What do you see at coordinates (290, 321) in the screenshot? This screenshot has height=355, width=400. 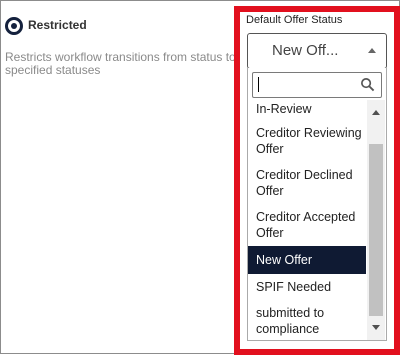 I see `list-item-label: submitted to compliance` at bounding box center [290, 321].